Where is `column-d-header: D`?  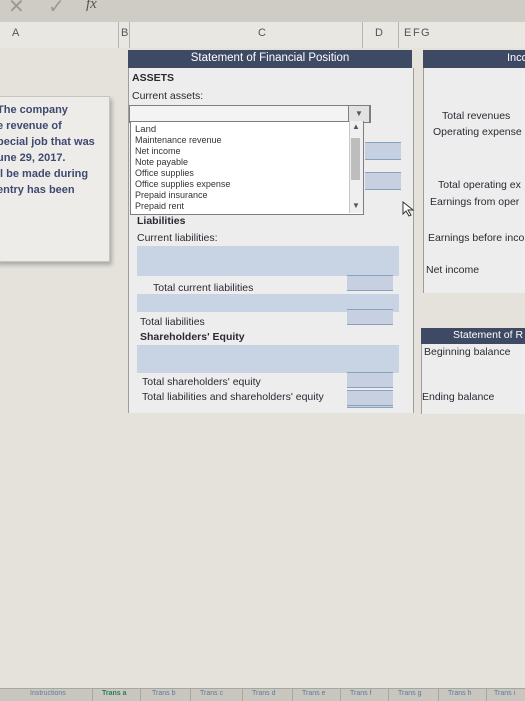
column-d-header: D is located at coordinates (379, 33).